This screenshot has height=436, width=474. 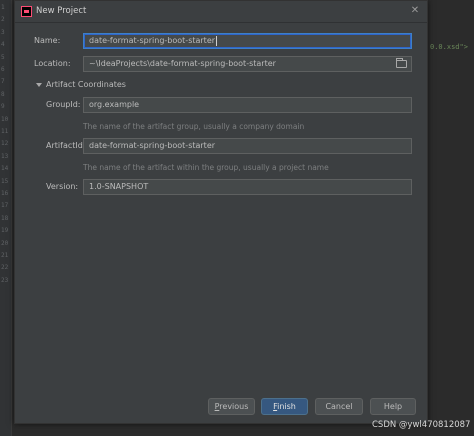 What do you see at coordinates (393, 406) in the screenshot?
I see `help-button: Help` at bounding box center [393, 406].